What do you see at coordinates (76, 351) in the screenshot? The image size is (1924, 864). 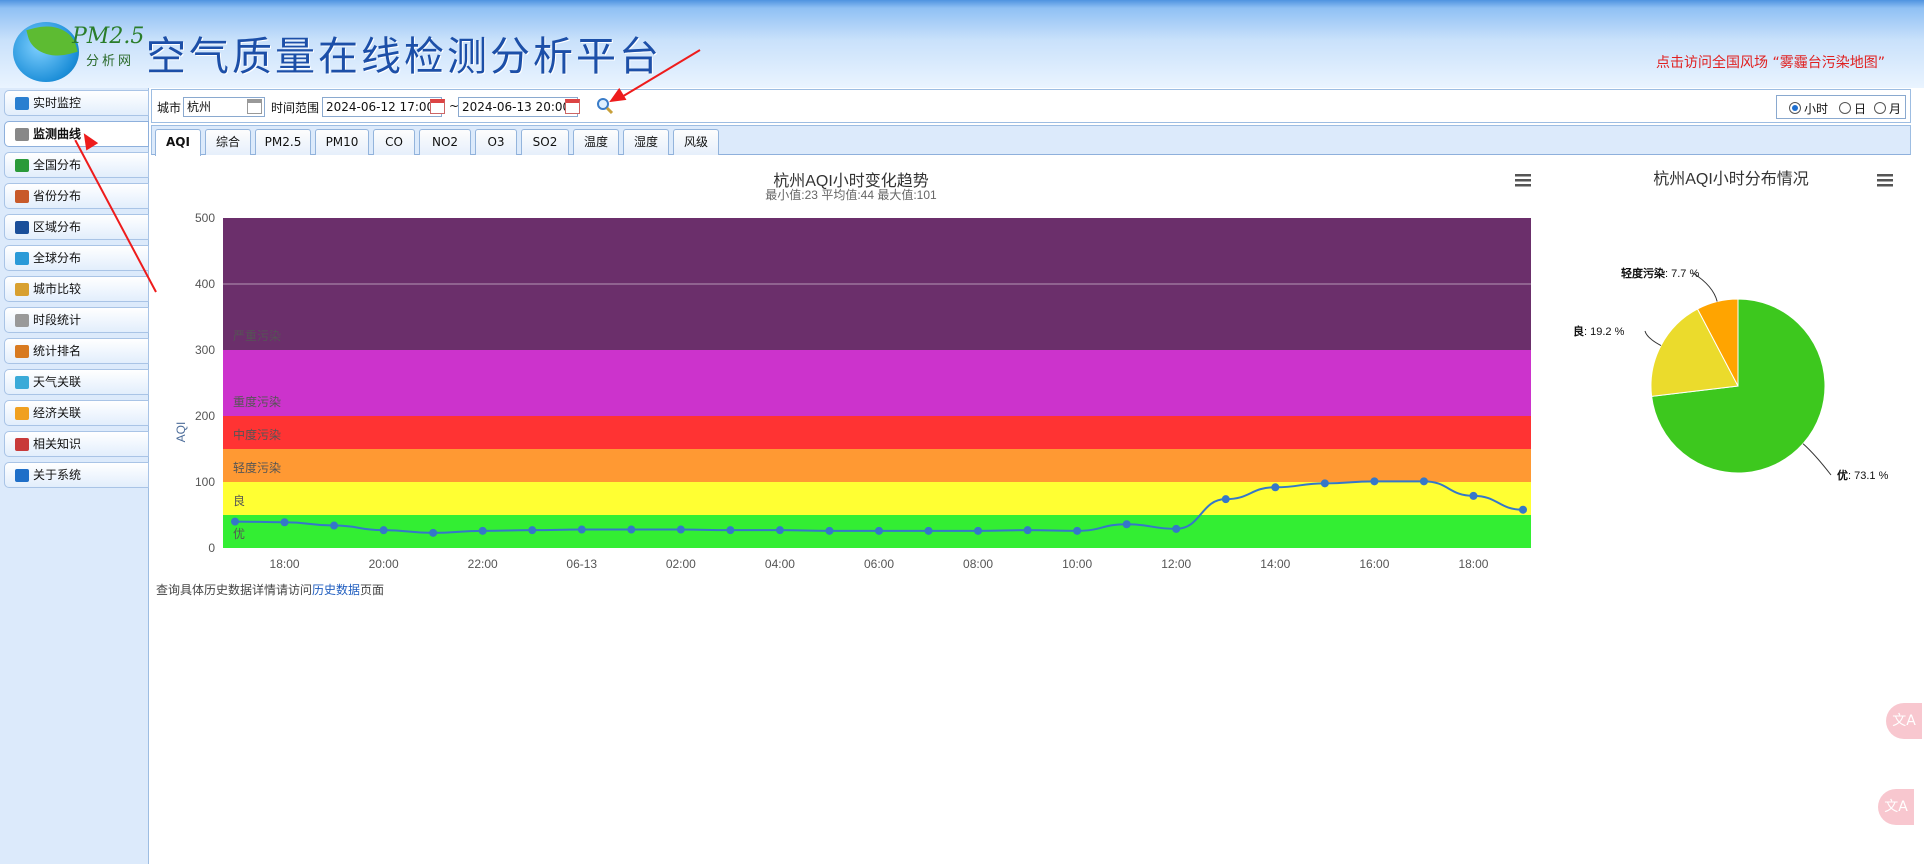 I see `sidebar-item: 统计排名` at bounding box center [76, 351].